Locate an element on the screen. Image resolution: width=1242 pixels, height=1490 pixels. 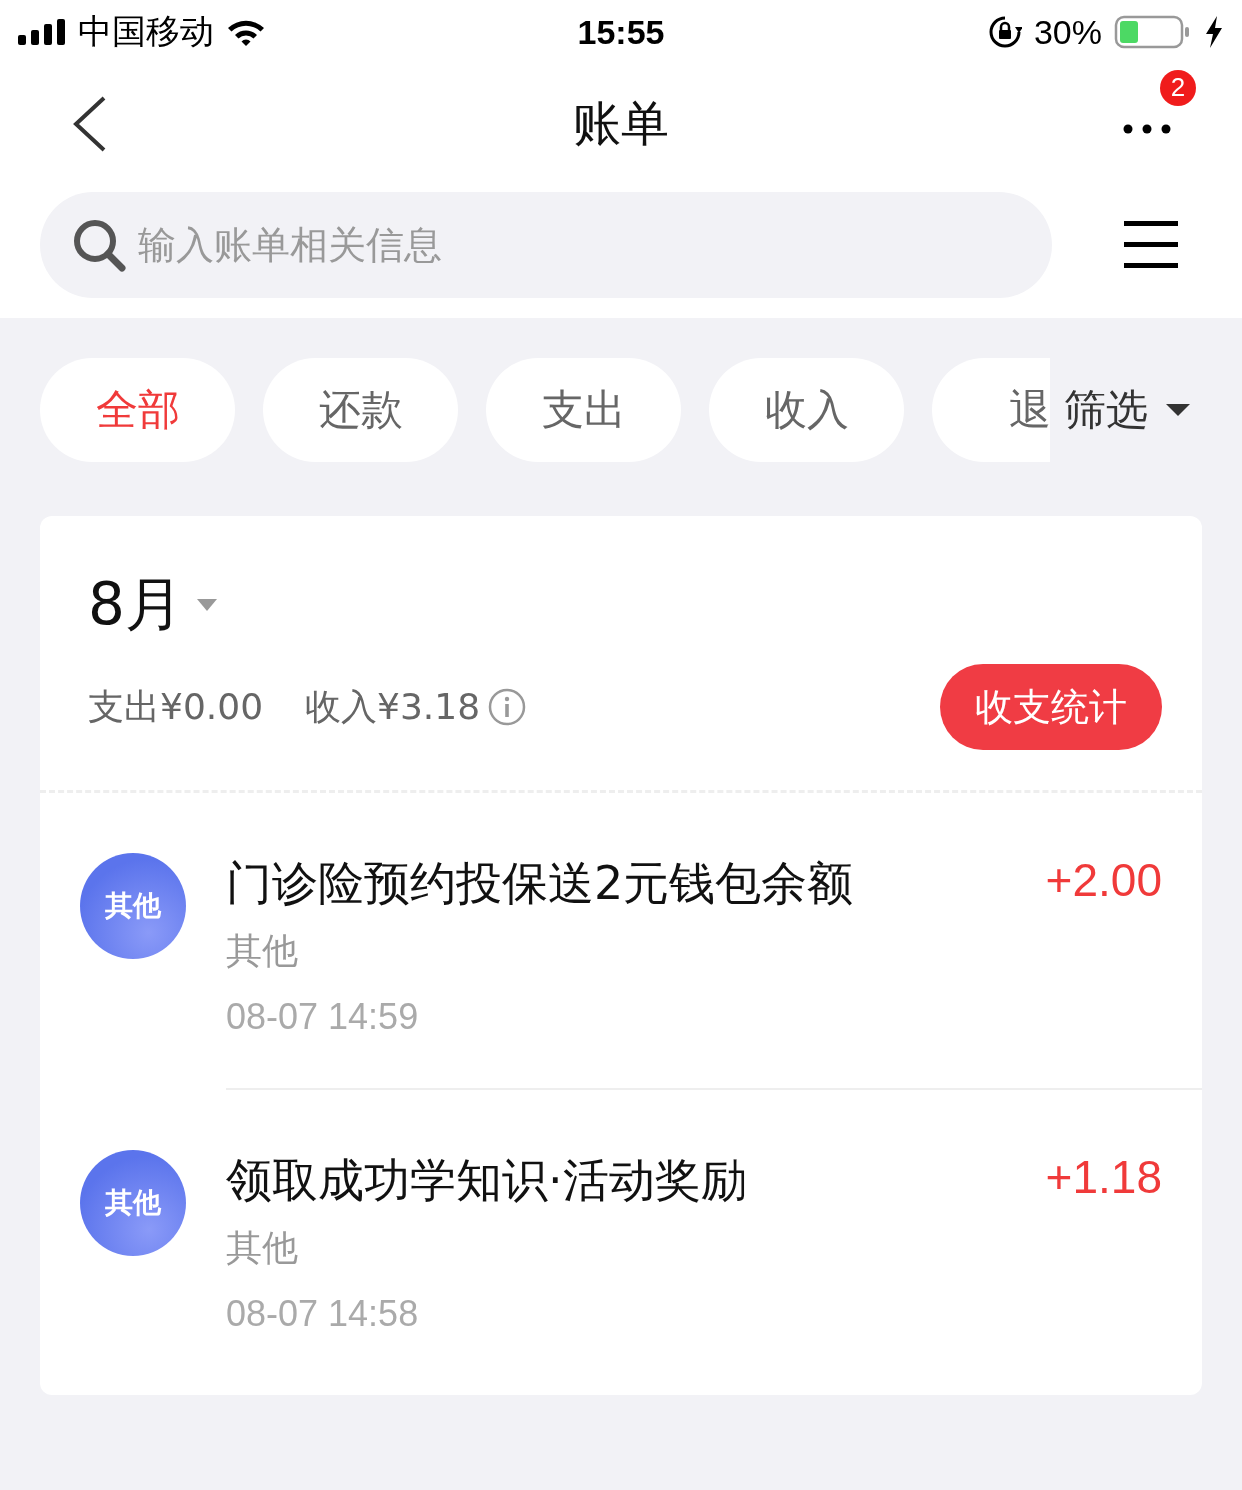
rotation-lock-icon is located at coordinates (1004, 32).